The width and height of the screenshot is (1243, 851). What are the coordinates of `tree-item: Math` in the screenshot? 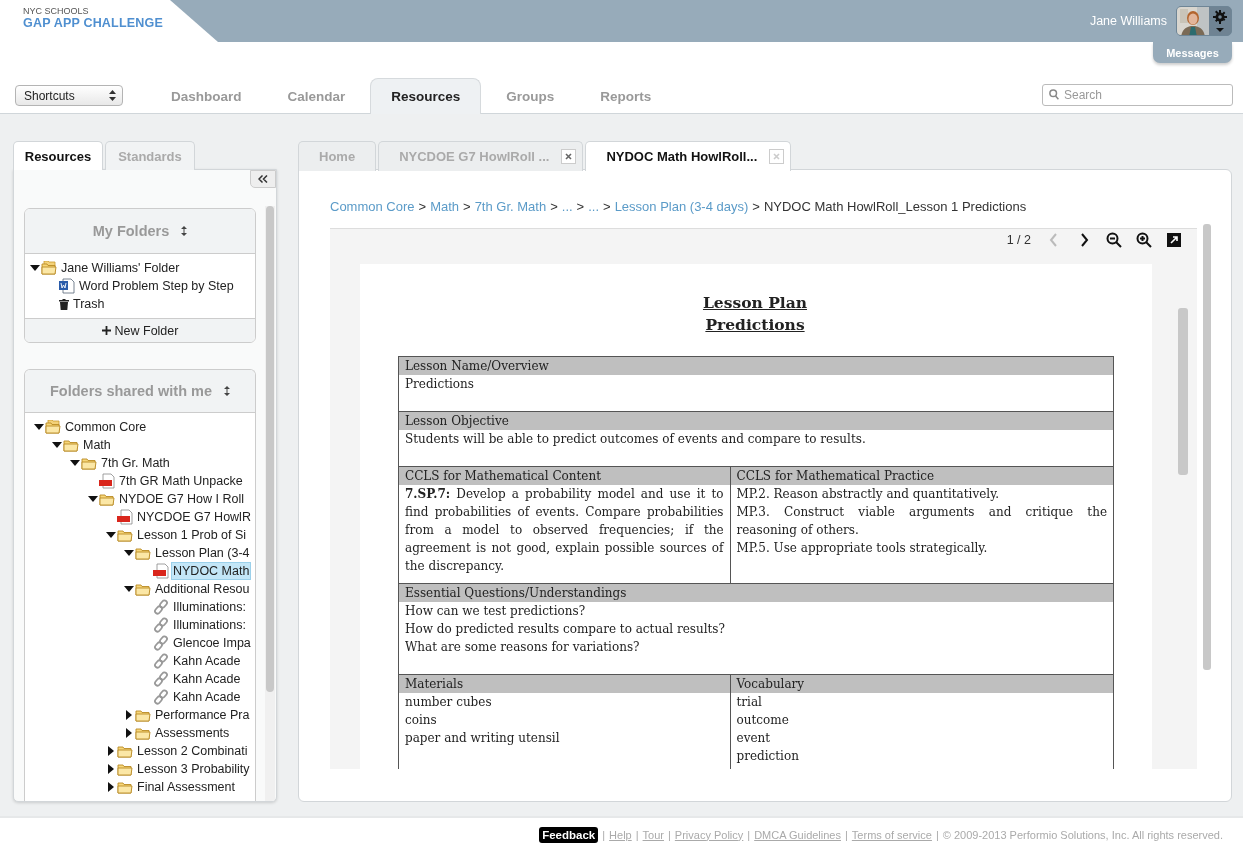 It's located at (97, 445).